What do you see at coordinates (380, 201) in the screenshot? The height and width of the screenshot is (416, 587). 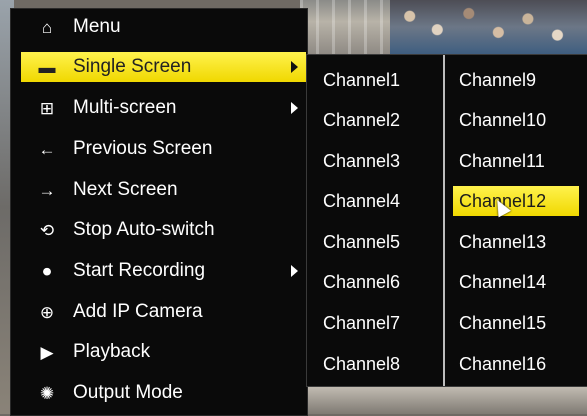 I see `channel-item-channel4: Channel4` at bounding box center [380, 201].